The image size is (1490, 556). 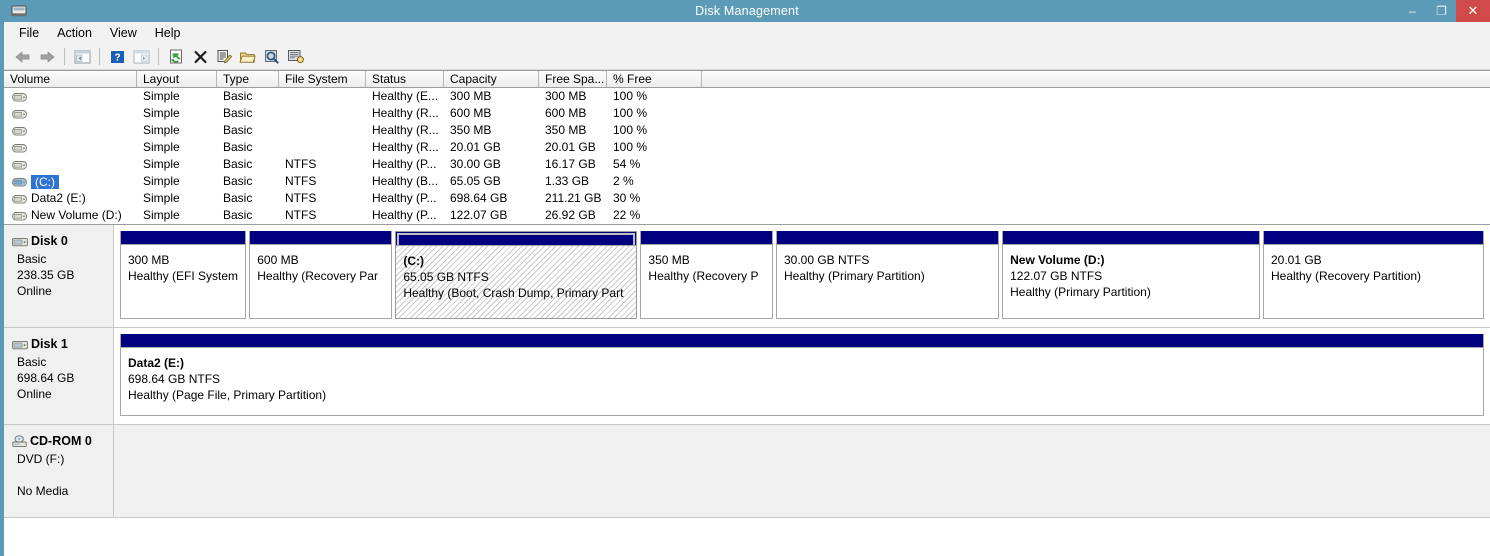 What do you see at coordinates (1412, 11) in the screenshot?
I see `minimize-button: –` at bounding box center [1412, 11].